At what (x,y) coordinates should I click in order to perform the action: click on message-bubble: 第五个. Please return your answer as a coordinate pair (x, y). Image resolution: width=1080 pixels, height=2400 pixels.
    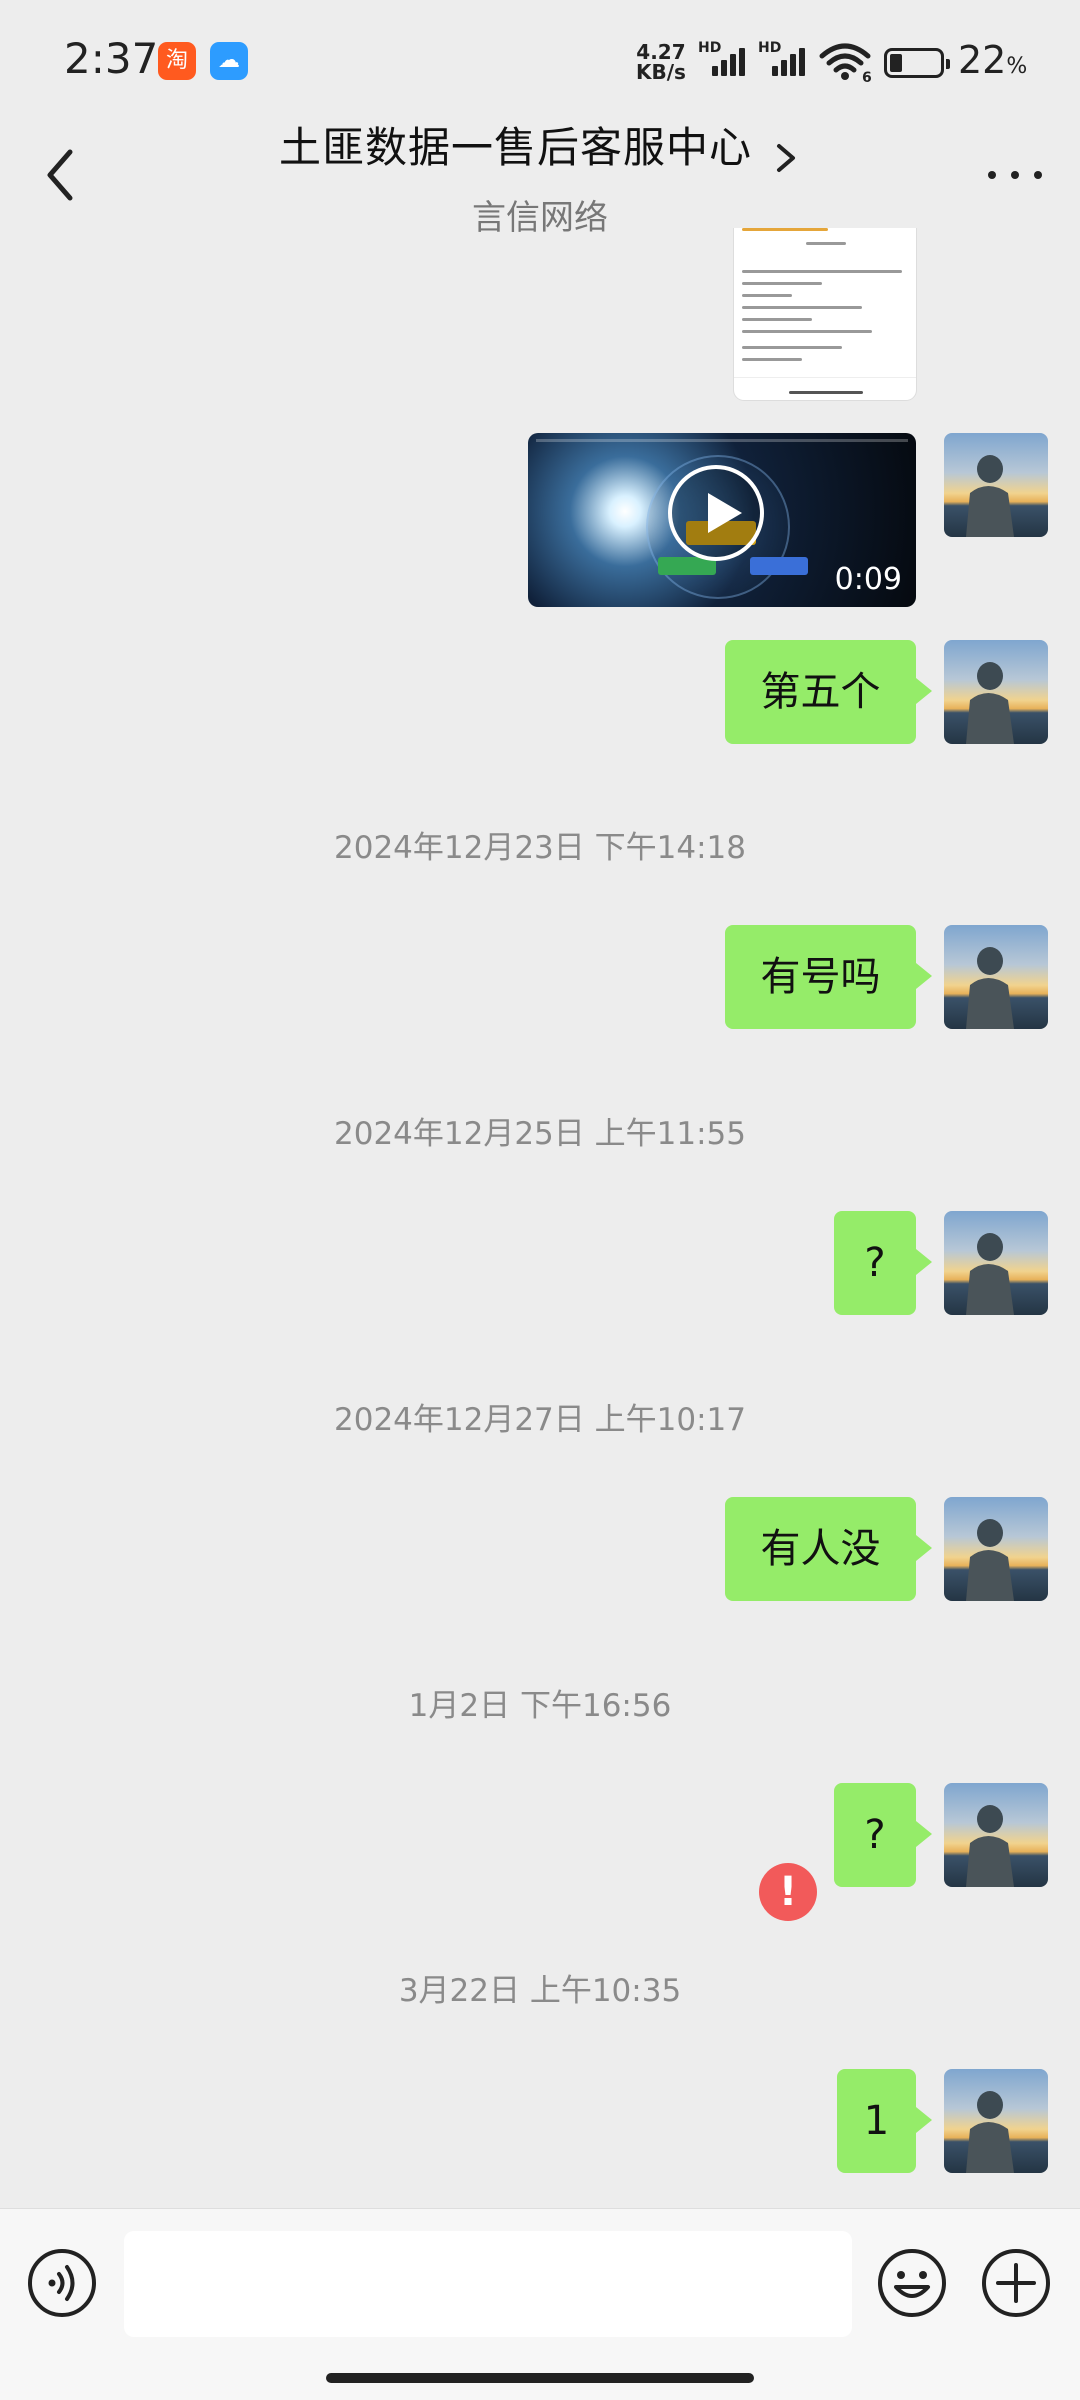
    Looking at the image, I should click on (828, 692).